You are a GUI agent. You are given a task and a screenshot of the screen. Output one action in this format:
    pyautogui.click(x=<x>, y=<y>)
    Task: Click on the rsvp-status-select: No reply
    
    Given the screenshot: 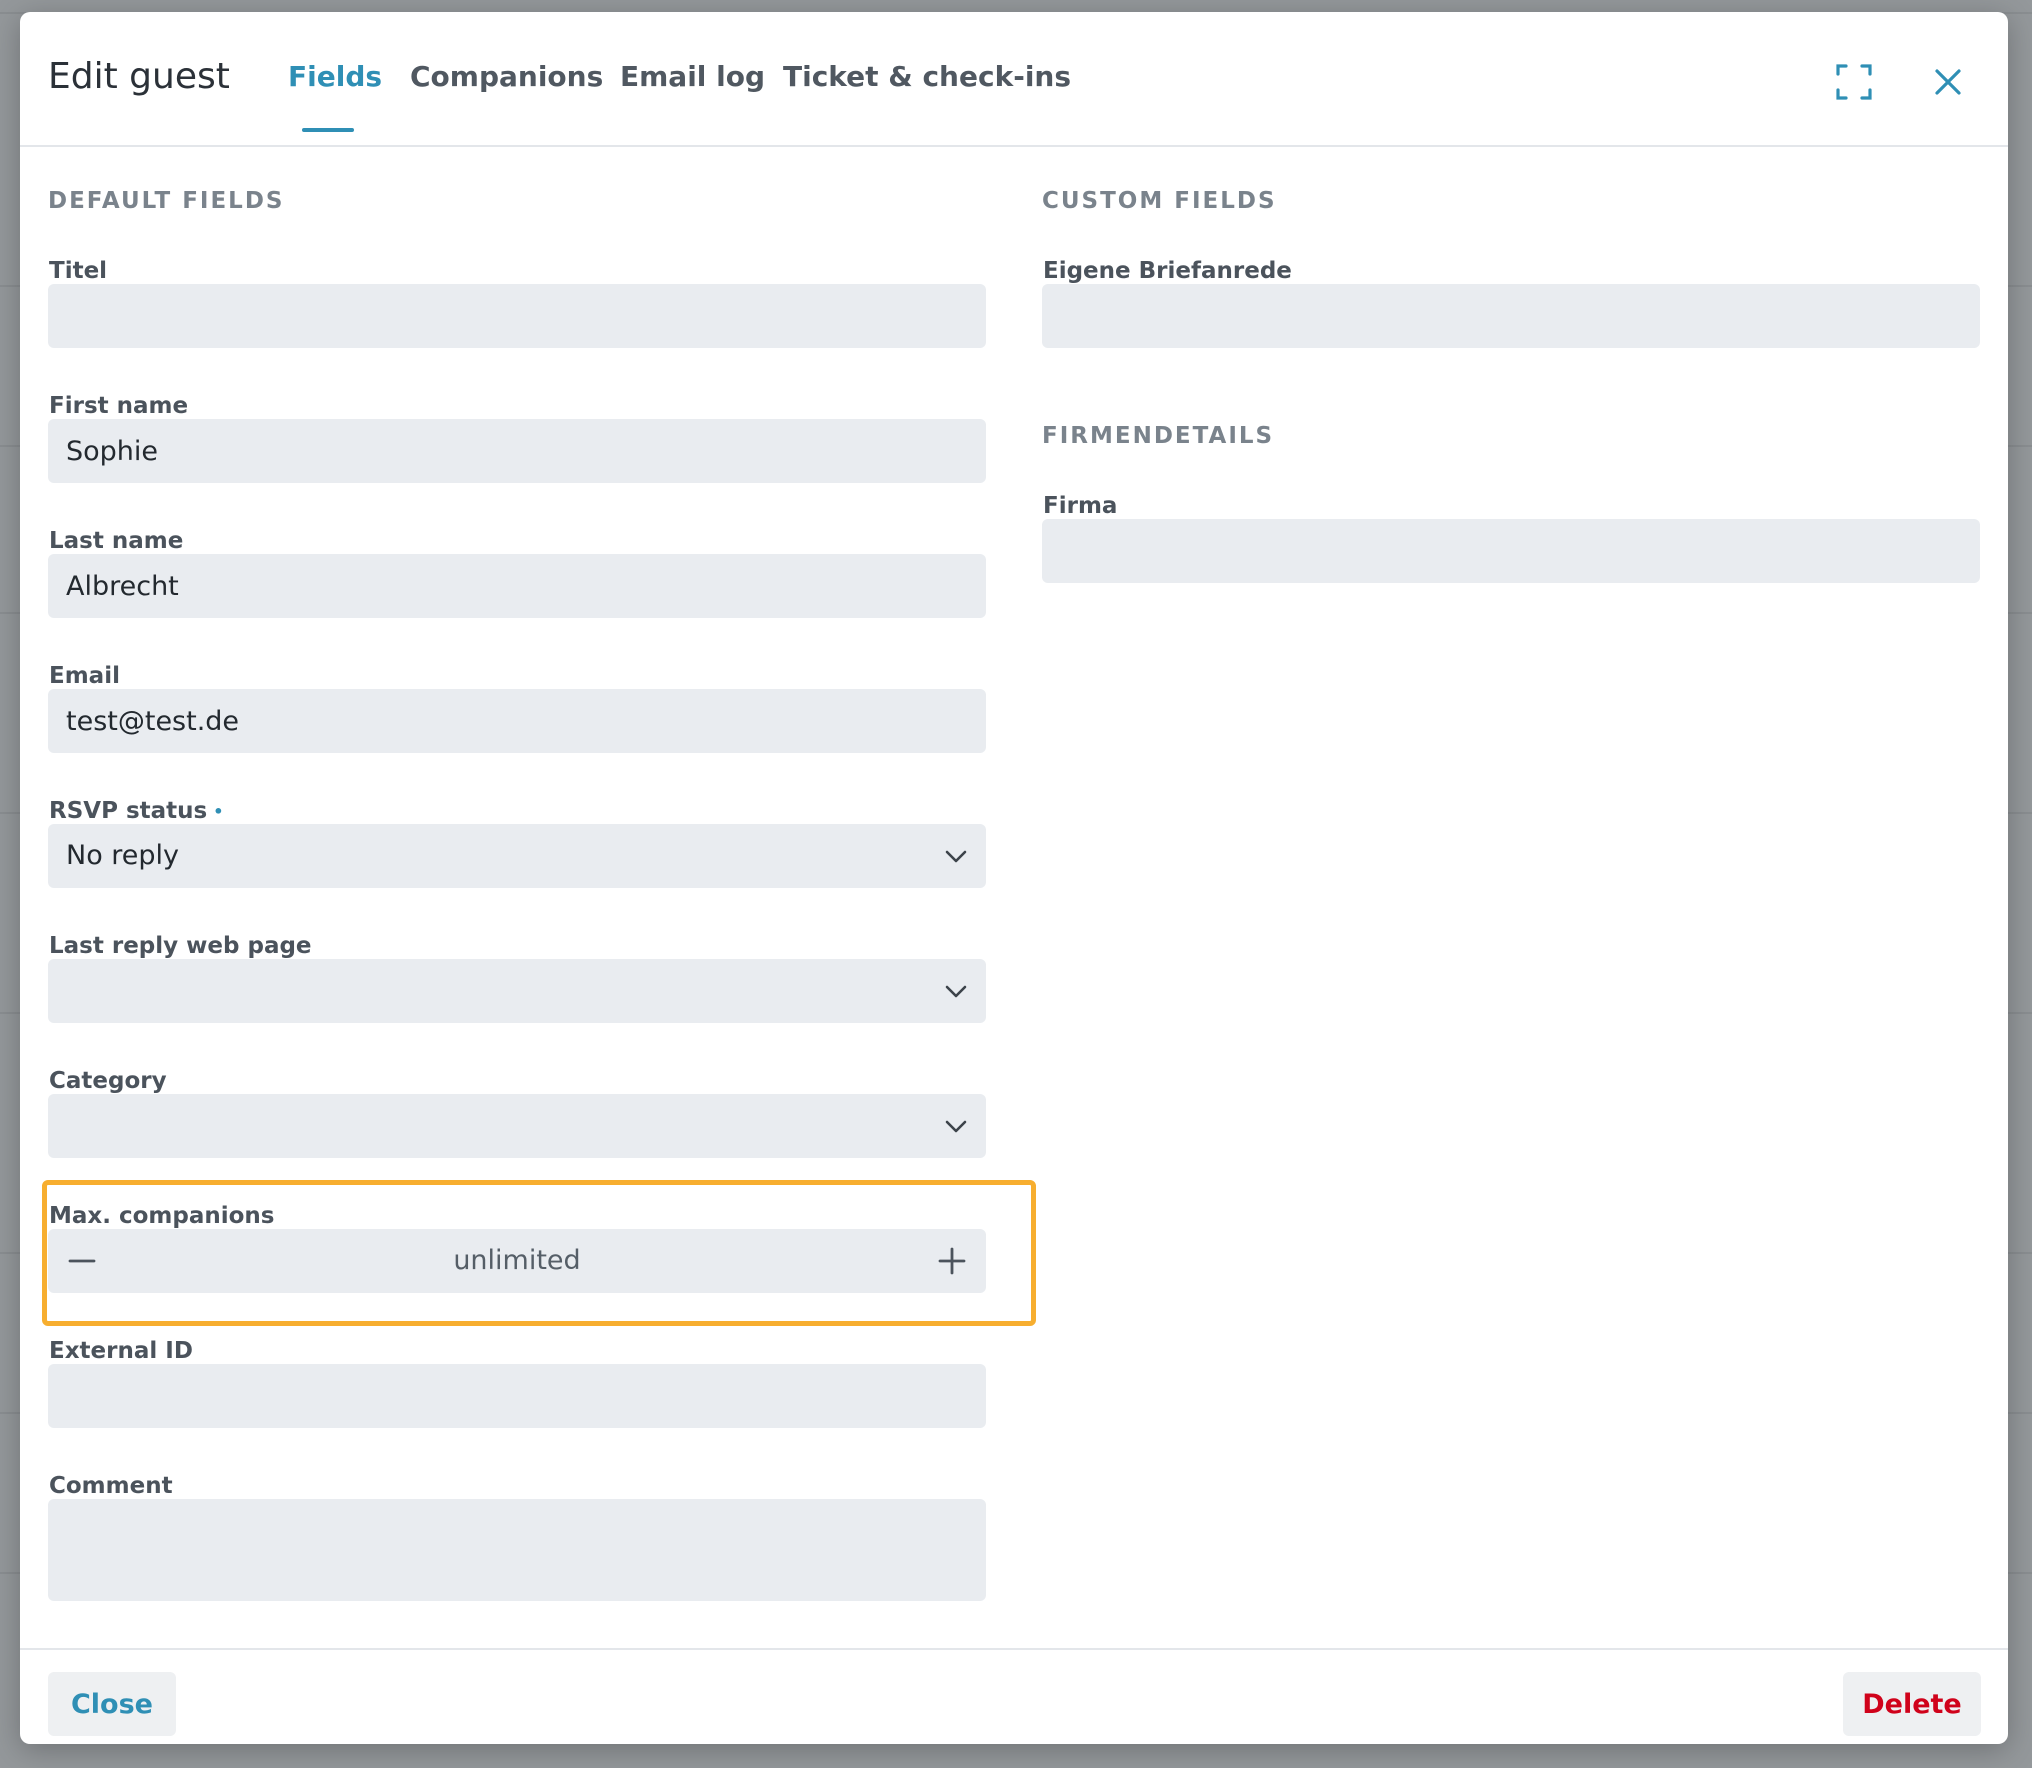 What is the action you would take?
    pyautogui.click(x=517, y=856)
    